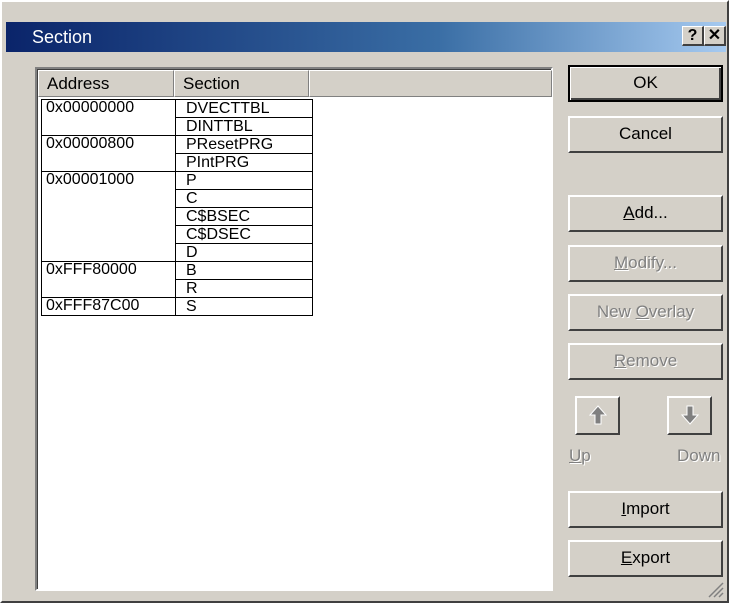 This screenshot has height=603, width=729. Describe the element at coordinates (108, 153) in the screenshot. I see `address-cell: 0x00000800` at that location.